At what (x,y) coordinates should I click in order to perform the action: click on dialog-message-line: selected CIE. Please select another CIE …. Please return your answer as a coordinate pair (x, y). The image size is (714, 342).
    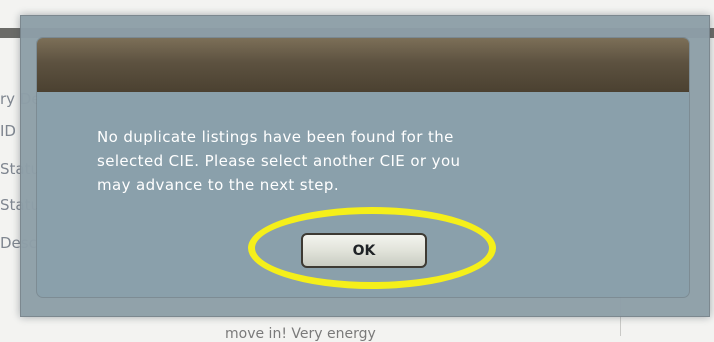
    Looking at the image, I should click on (279, 161).